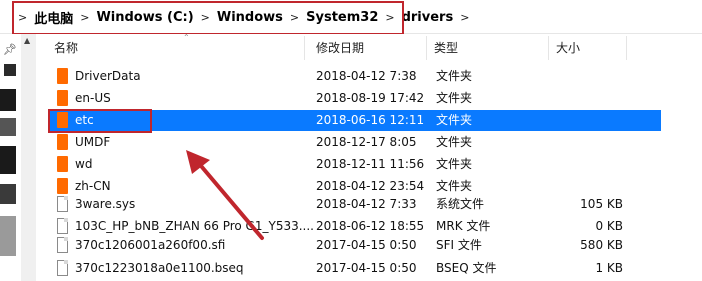 The height and width of the screenshot is (281, 702). I want to click on file-type: SFI 文件, so click(459, 245).